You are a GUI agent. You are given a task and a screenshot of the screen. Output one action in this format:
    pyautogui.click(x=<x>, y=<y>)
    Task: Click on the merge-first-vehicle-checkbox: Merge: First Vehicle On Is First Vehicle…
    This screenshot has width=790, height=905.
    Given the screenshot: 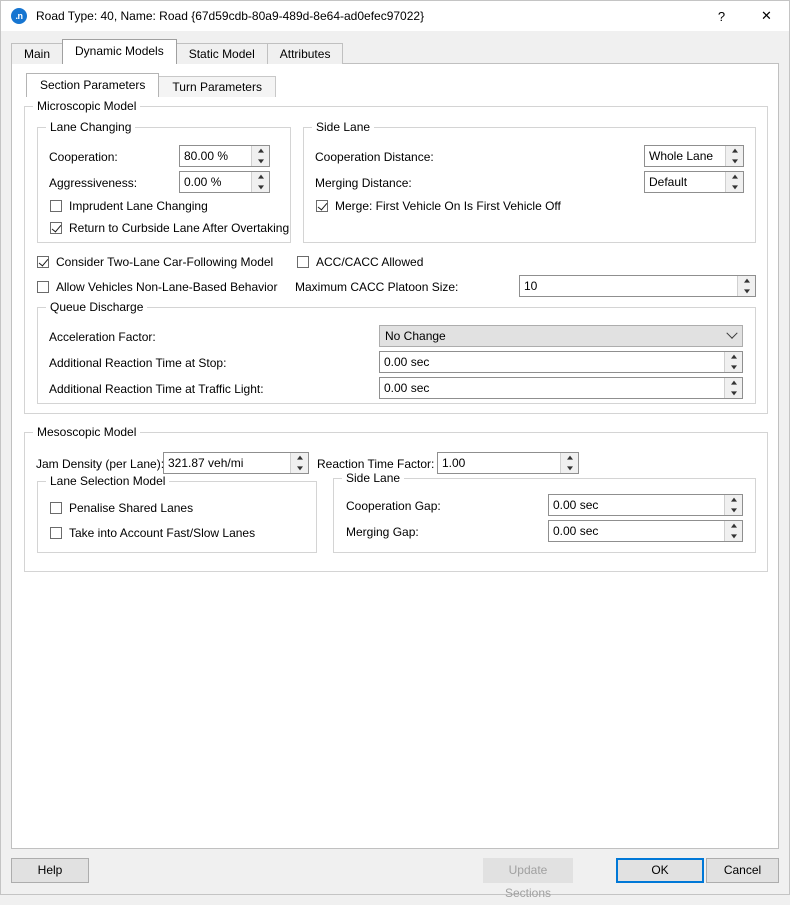 What is the action you would take?
    pyautogui.click(x=438, y=206)
    